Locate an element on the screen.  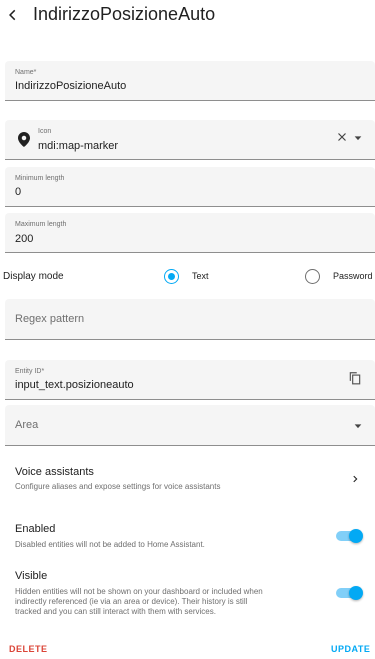
copy-icon is located at coordinates (355, 378).